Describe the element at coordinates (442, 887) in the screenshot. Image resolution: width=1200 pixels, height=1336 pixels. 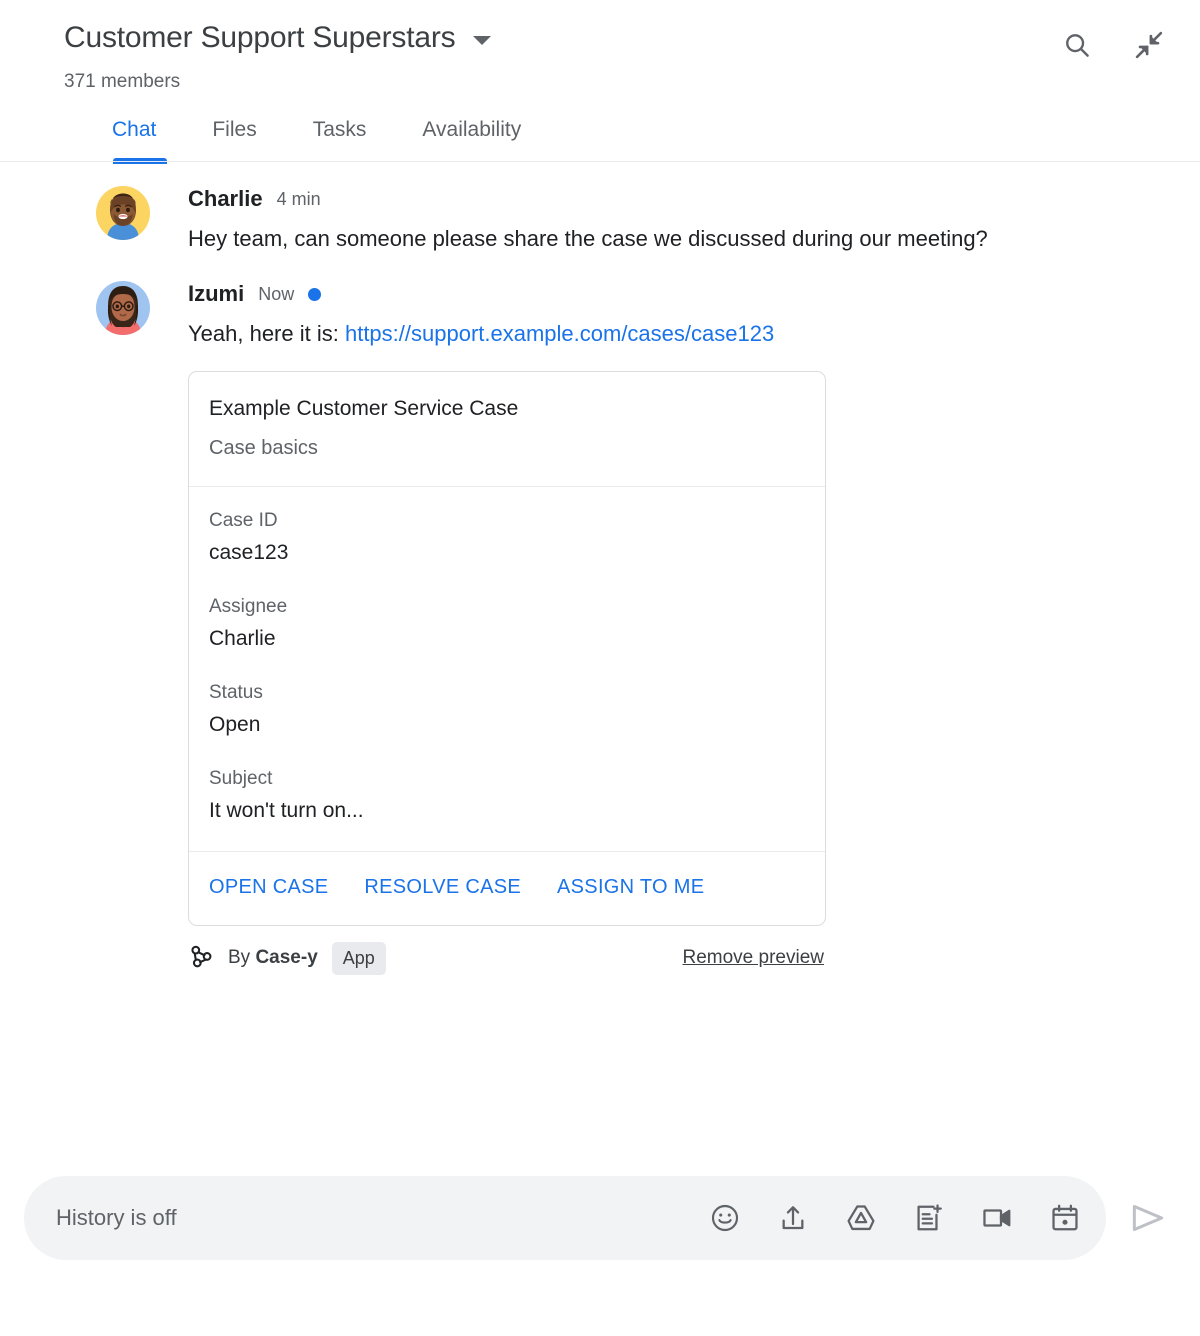
I see `resolve-case-button: RESOLVE CASE` at that location.